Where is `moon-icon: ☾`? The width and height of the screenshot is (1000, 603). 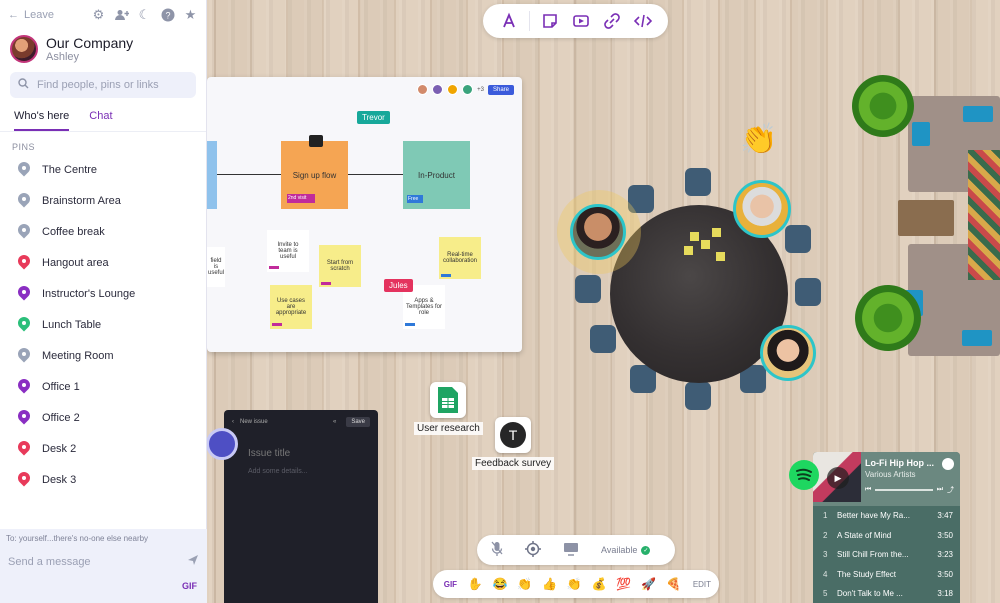
moon-icon: ☾ is located at coordinates (144, 15).